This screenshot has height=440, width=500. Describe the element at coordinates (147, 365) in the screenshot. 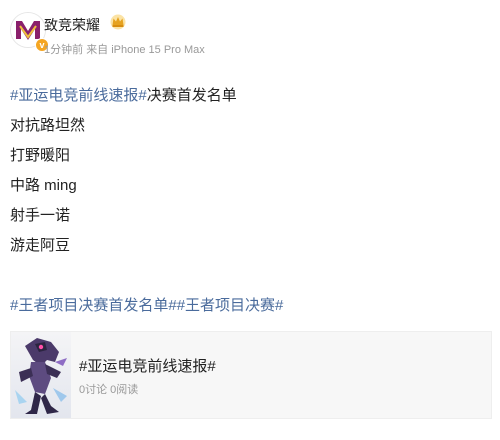

I see `card-title: #亚运电竞前线速报#` at that location.